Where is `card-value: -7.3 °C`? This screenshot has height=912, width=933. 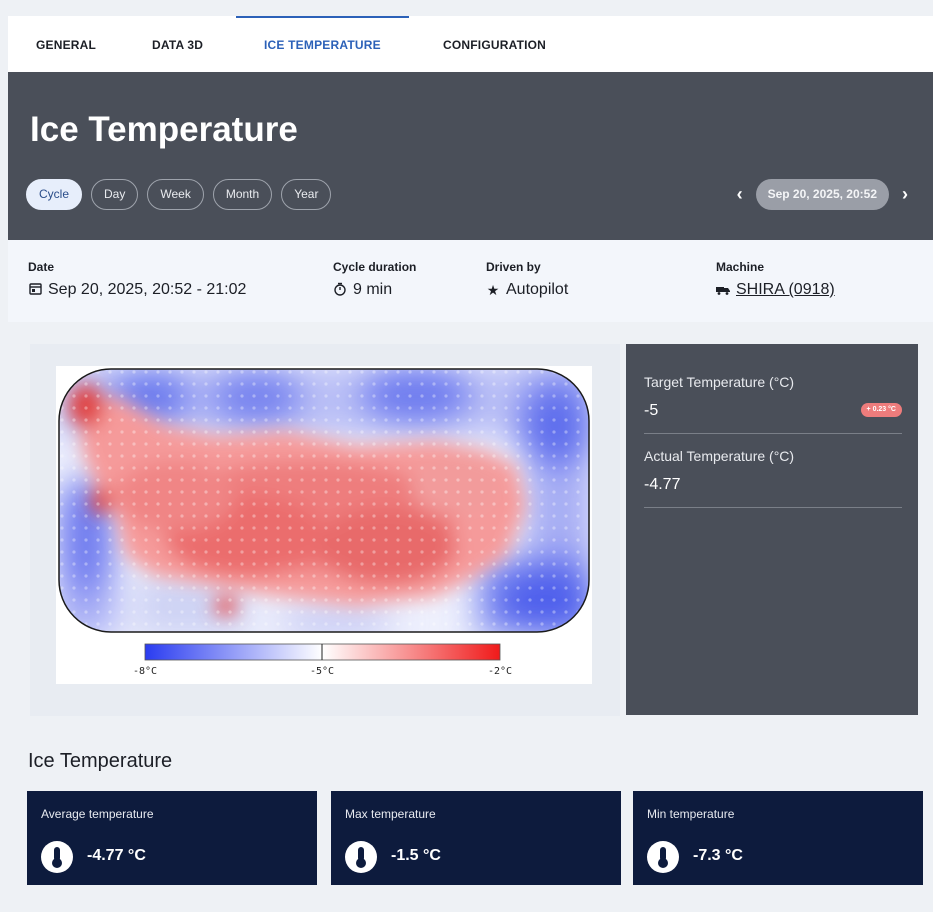
card-value: -7.3 °C is located at coordinates (718, 855).